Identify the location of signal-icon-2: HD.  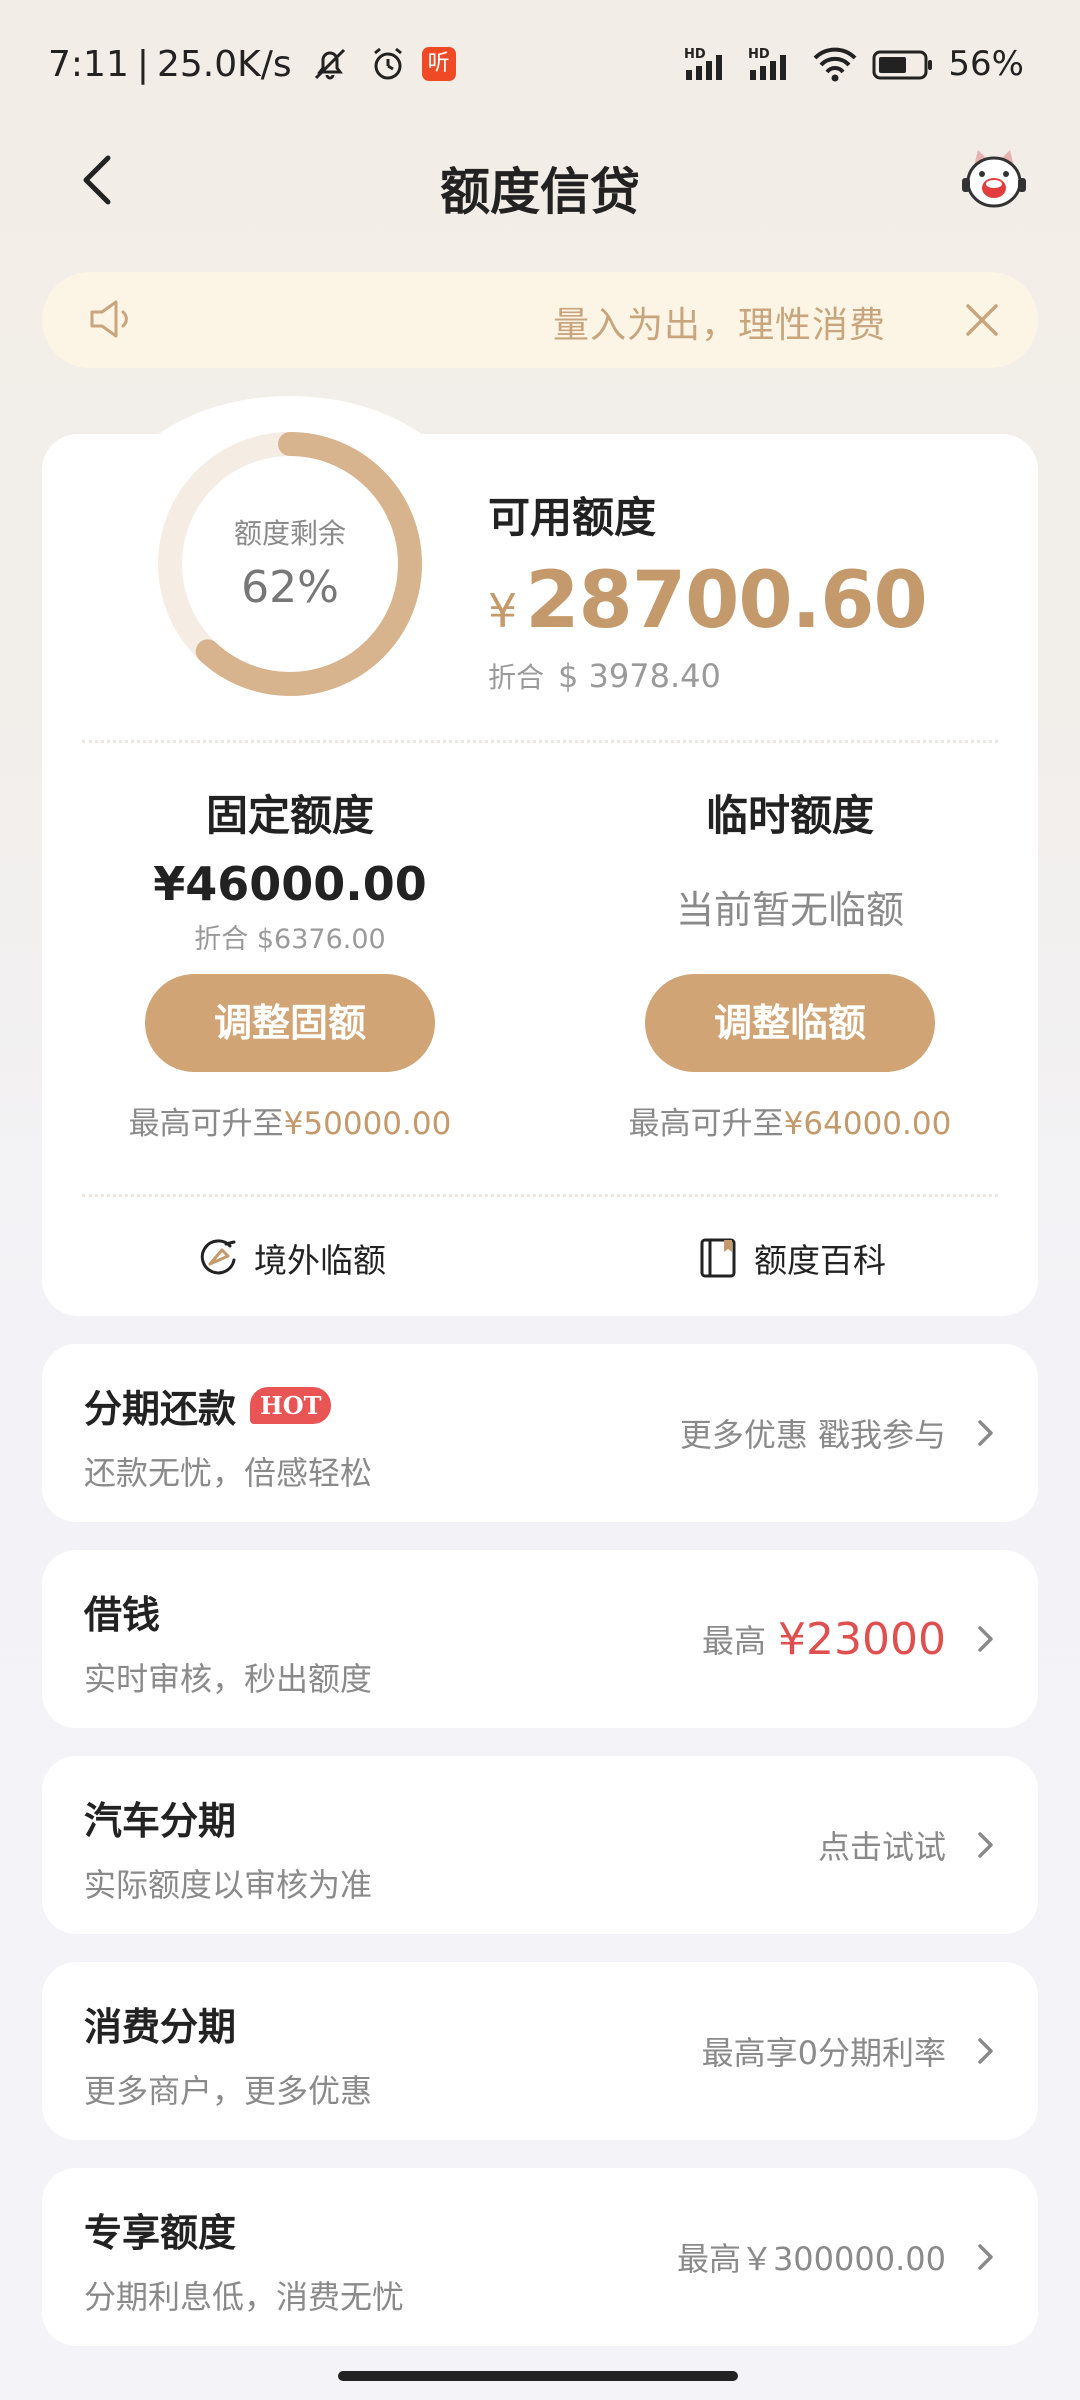
(773, 64).